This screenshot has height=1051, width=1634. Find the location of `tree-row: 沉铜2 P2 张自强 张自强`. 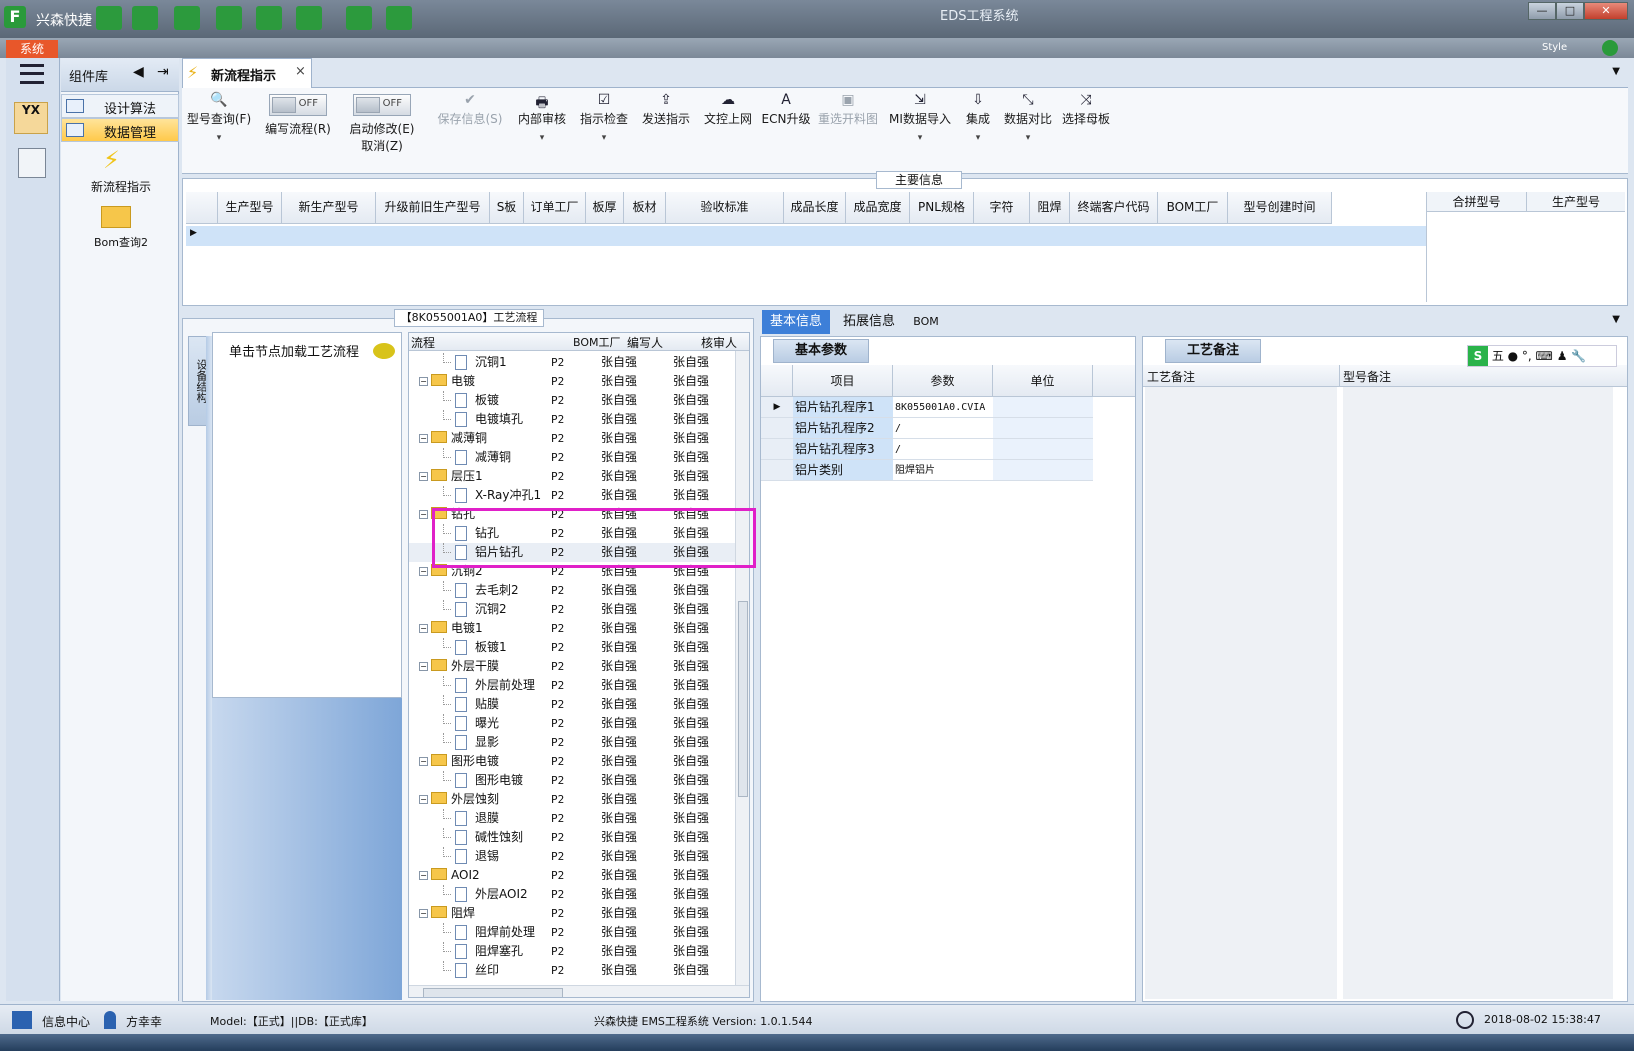

tree-row: 沉铜2 P2 张自强 张自强 is located at coordinates (572, 609).